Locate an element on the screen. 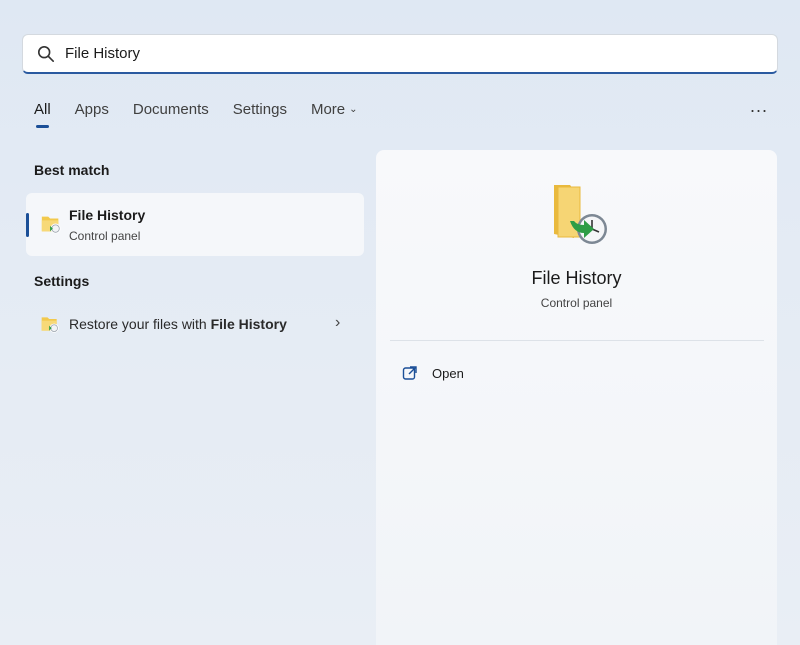  best-match-heading: Best match is located at coordinates (72, 170).